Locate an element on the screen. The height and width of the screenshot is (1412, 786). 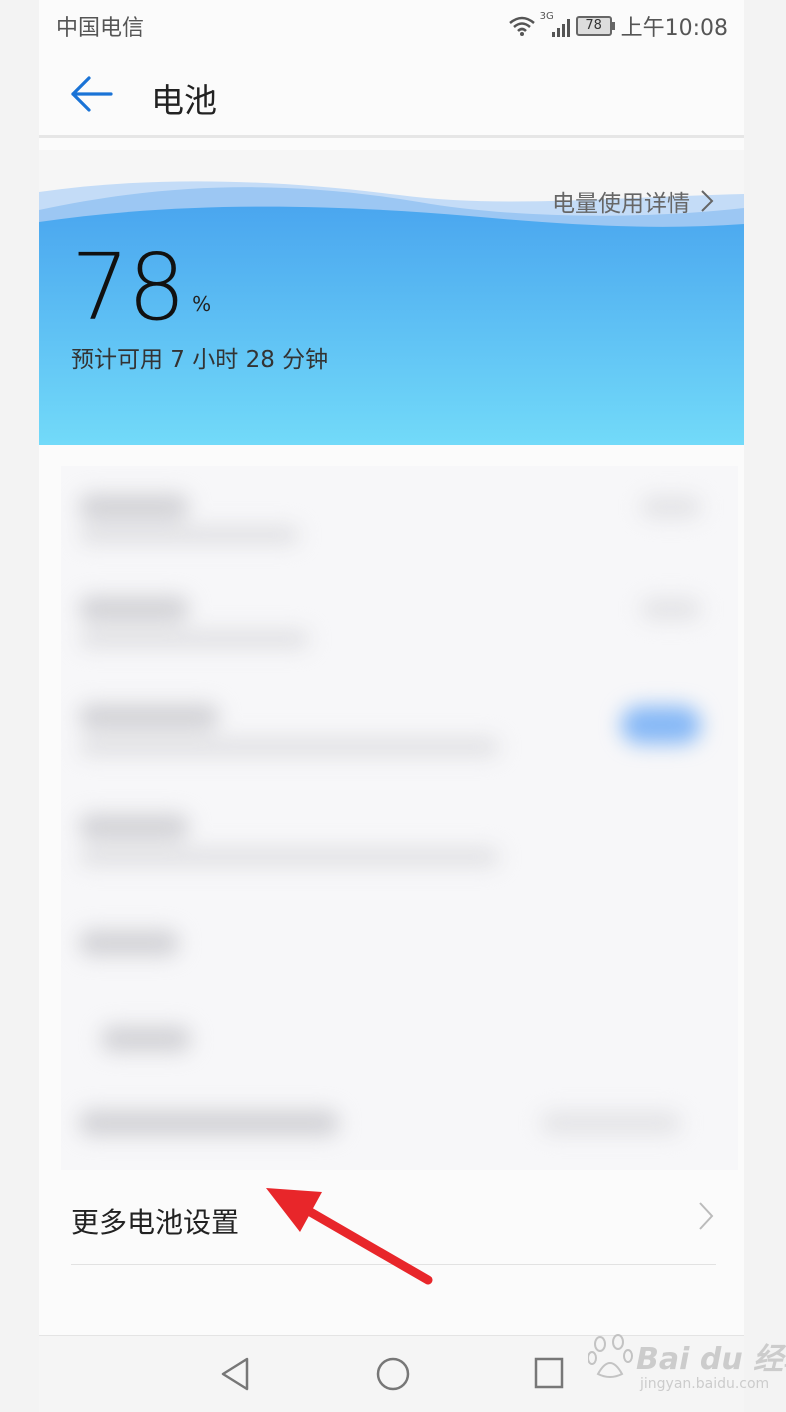
battery-percent: 78 is located at coordinates (128, 287).